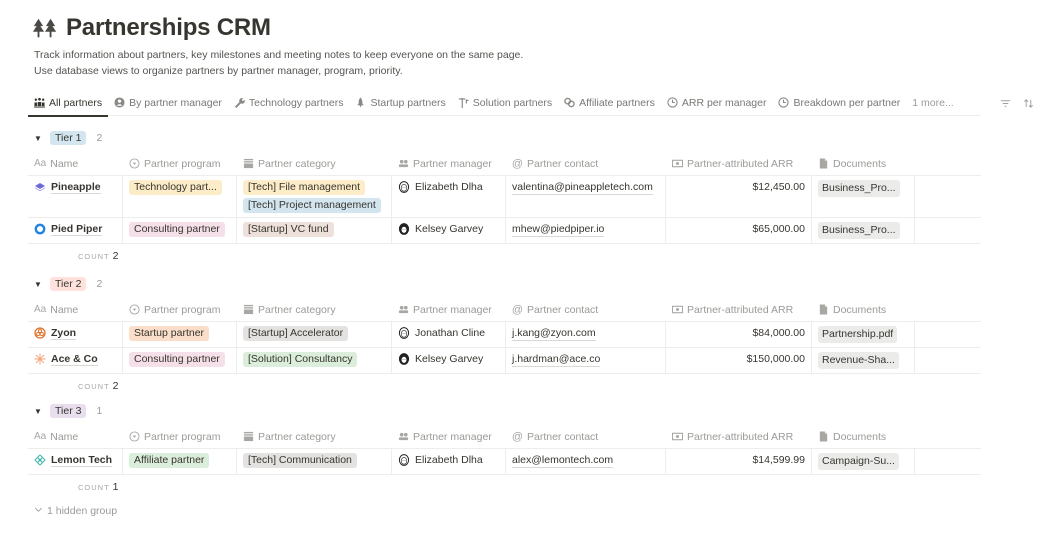  Describe the element at coordinates (505, 103) in the screenshot. I see `tab-solution-partners: Solution partners` at that location.